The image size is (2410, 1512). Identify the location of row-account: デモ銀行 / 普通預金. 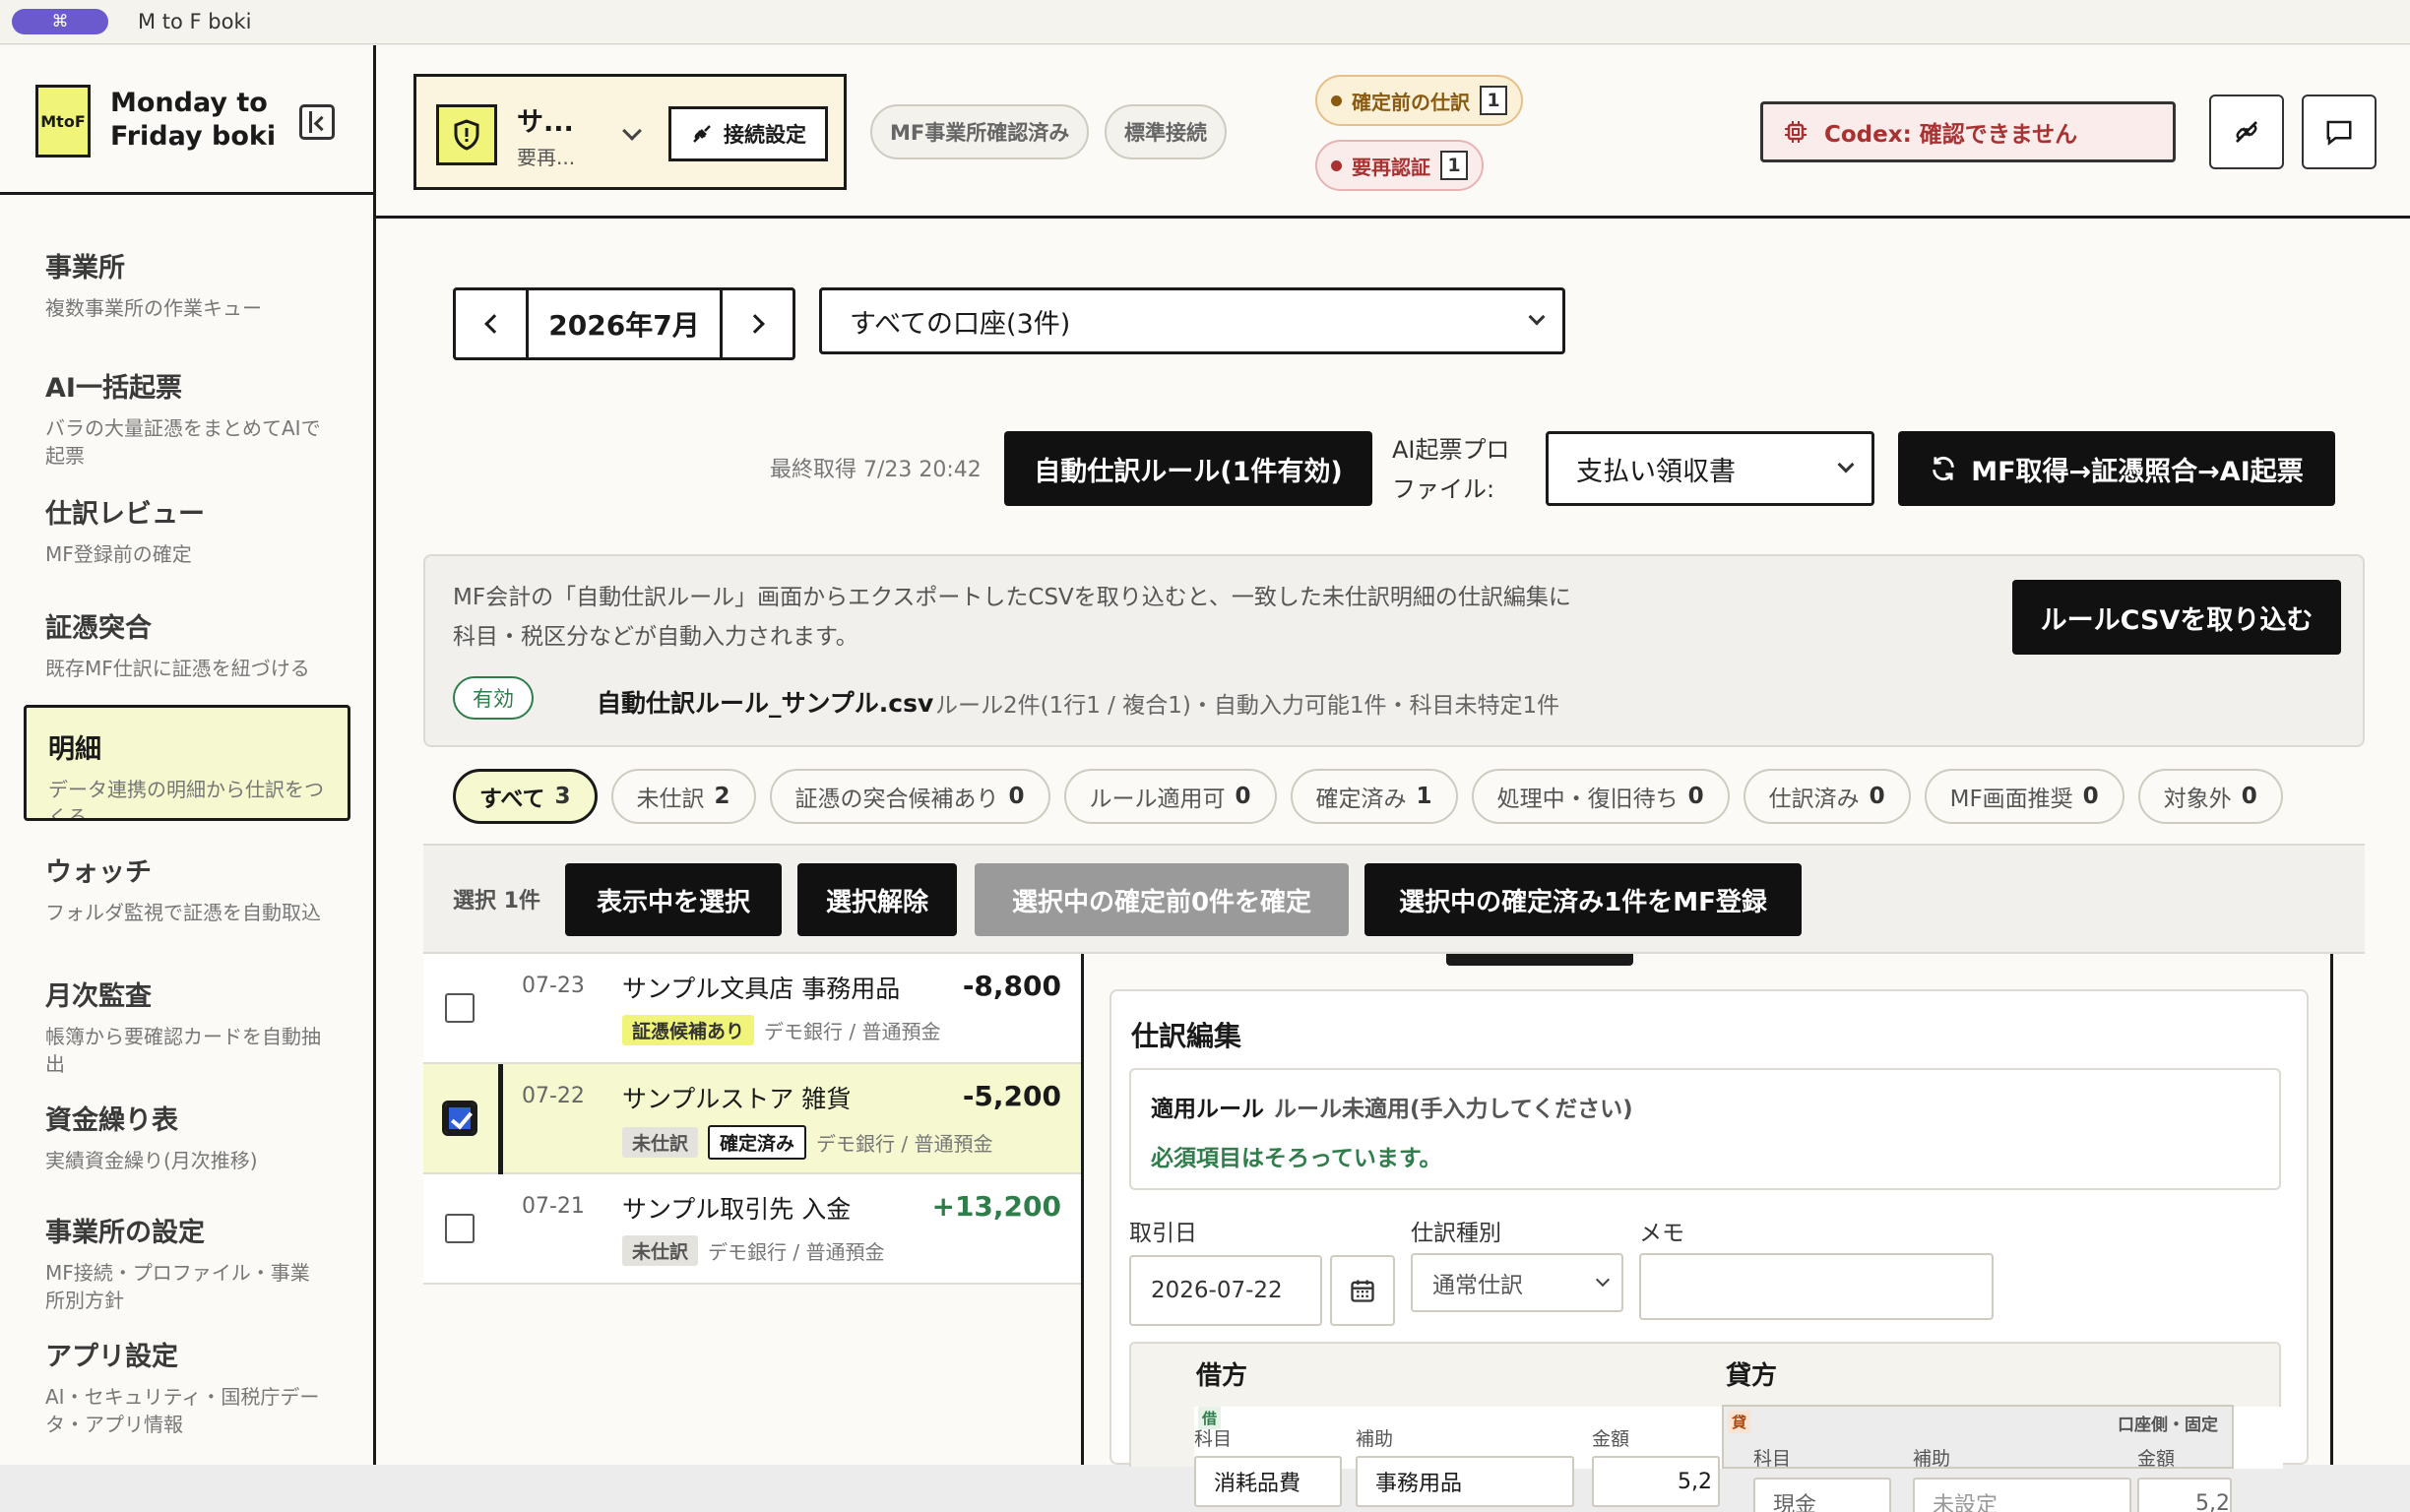
(852, 1031).